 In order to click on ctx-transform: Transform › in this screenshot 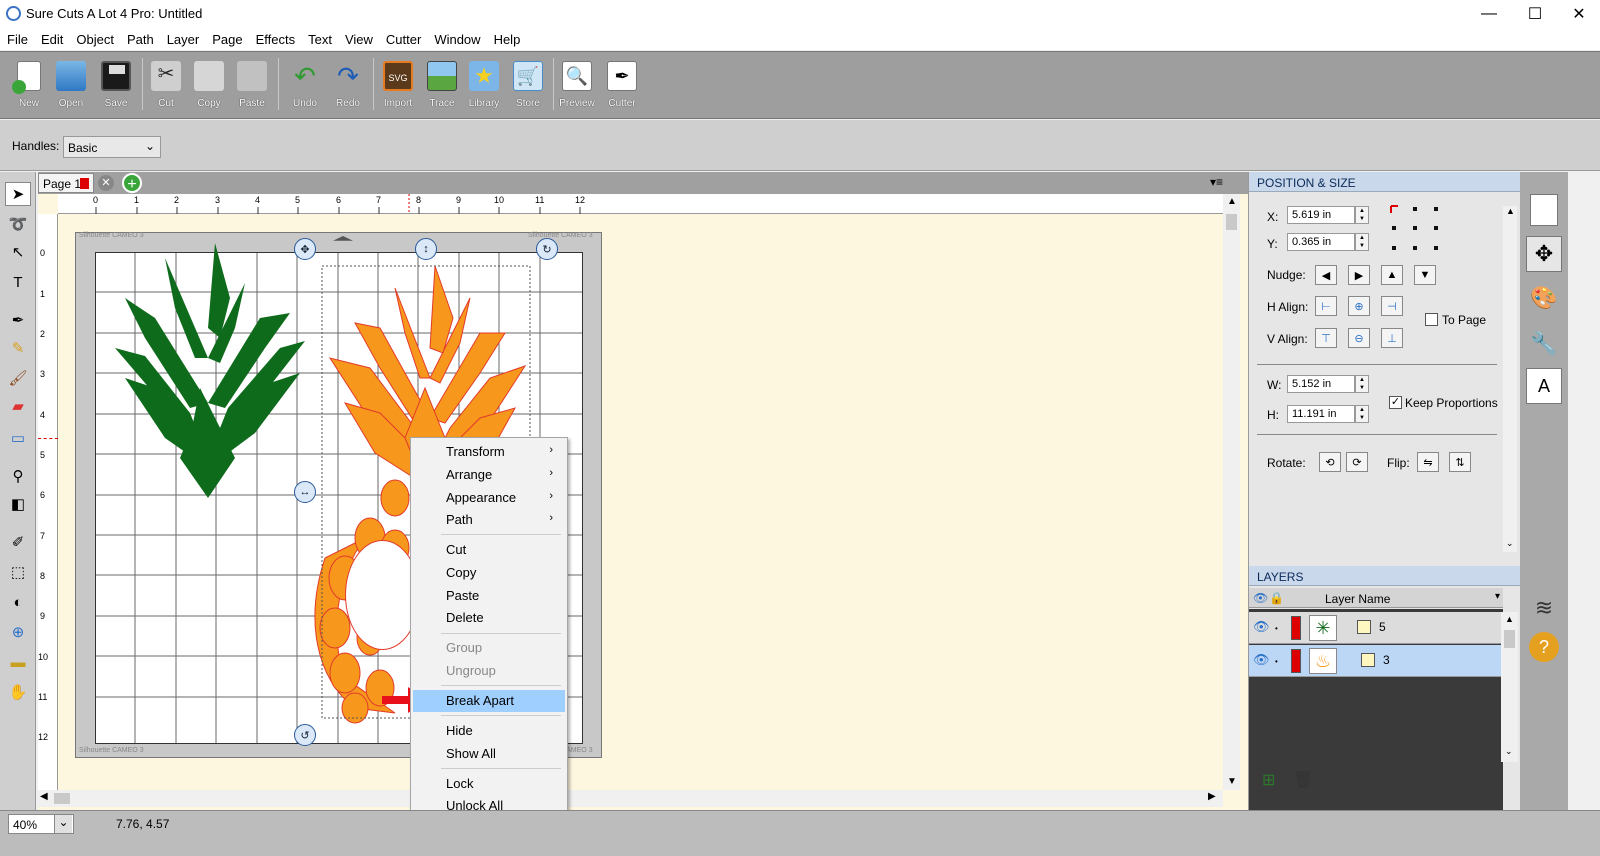, I will do `click(489, 452)`.